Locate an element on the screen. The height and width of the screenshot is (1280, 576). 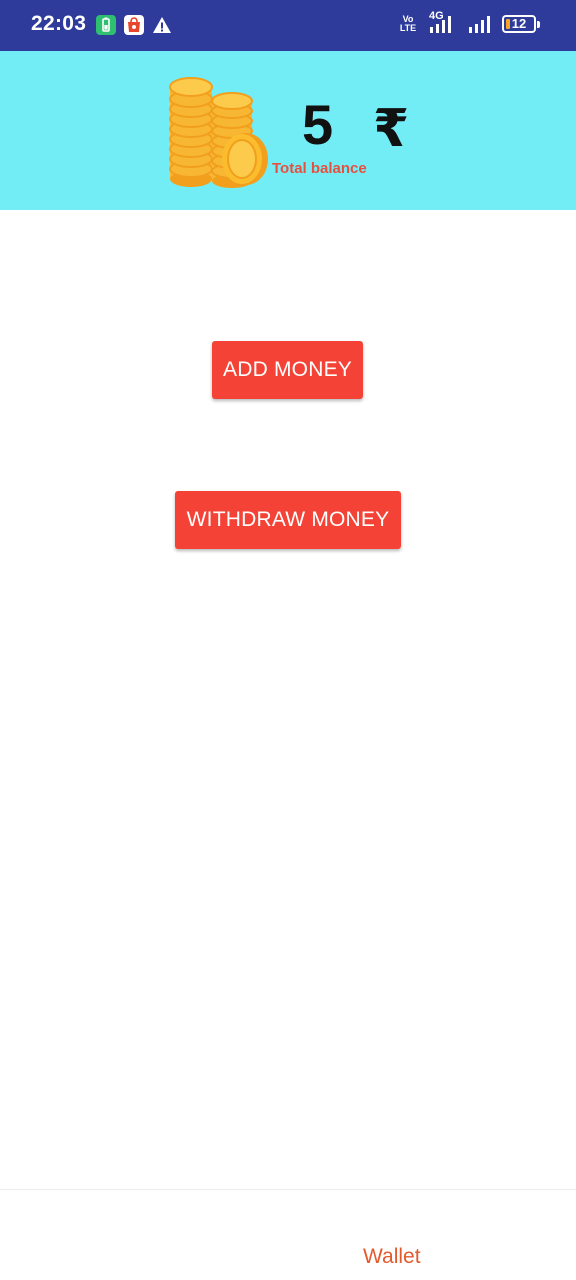
notification-icons is located at coordinates (134, 25).